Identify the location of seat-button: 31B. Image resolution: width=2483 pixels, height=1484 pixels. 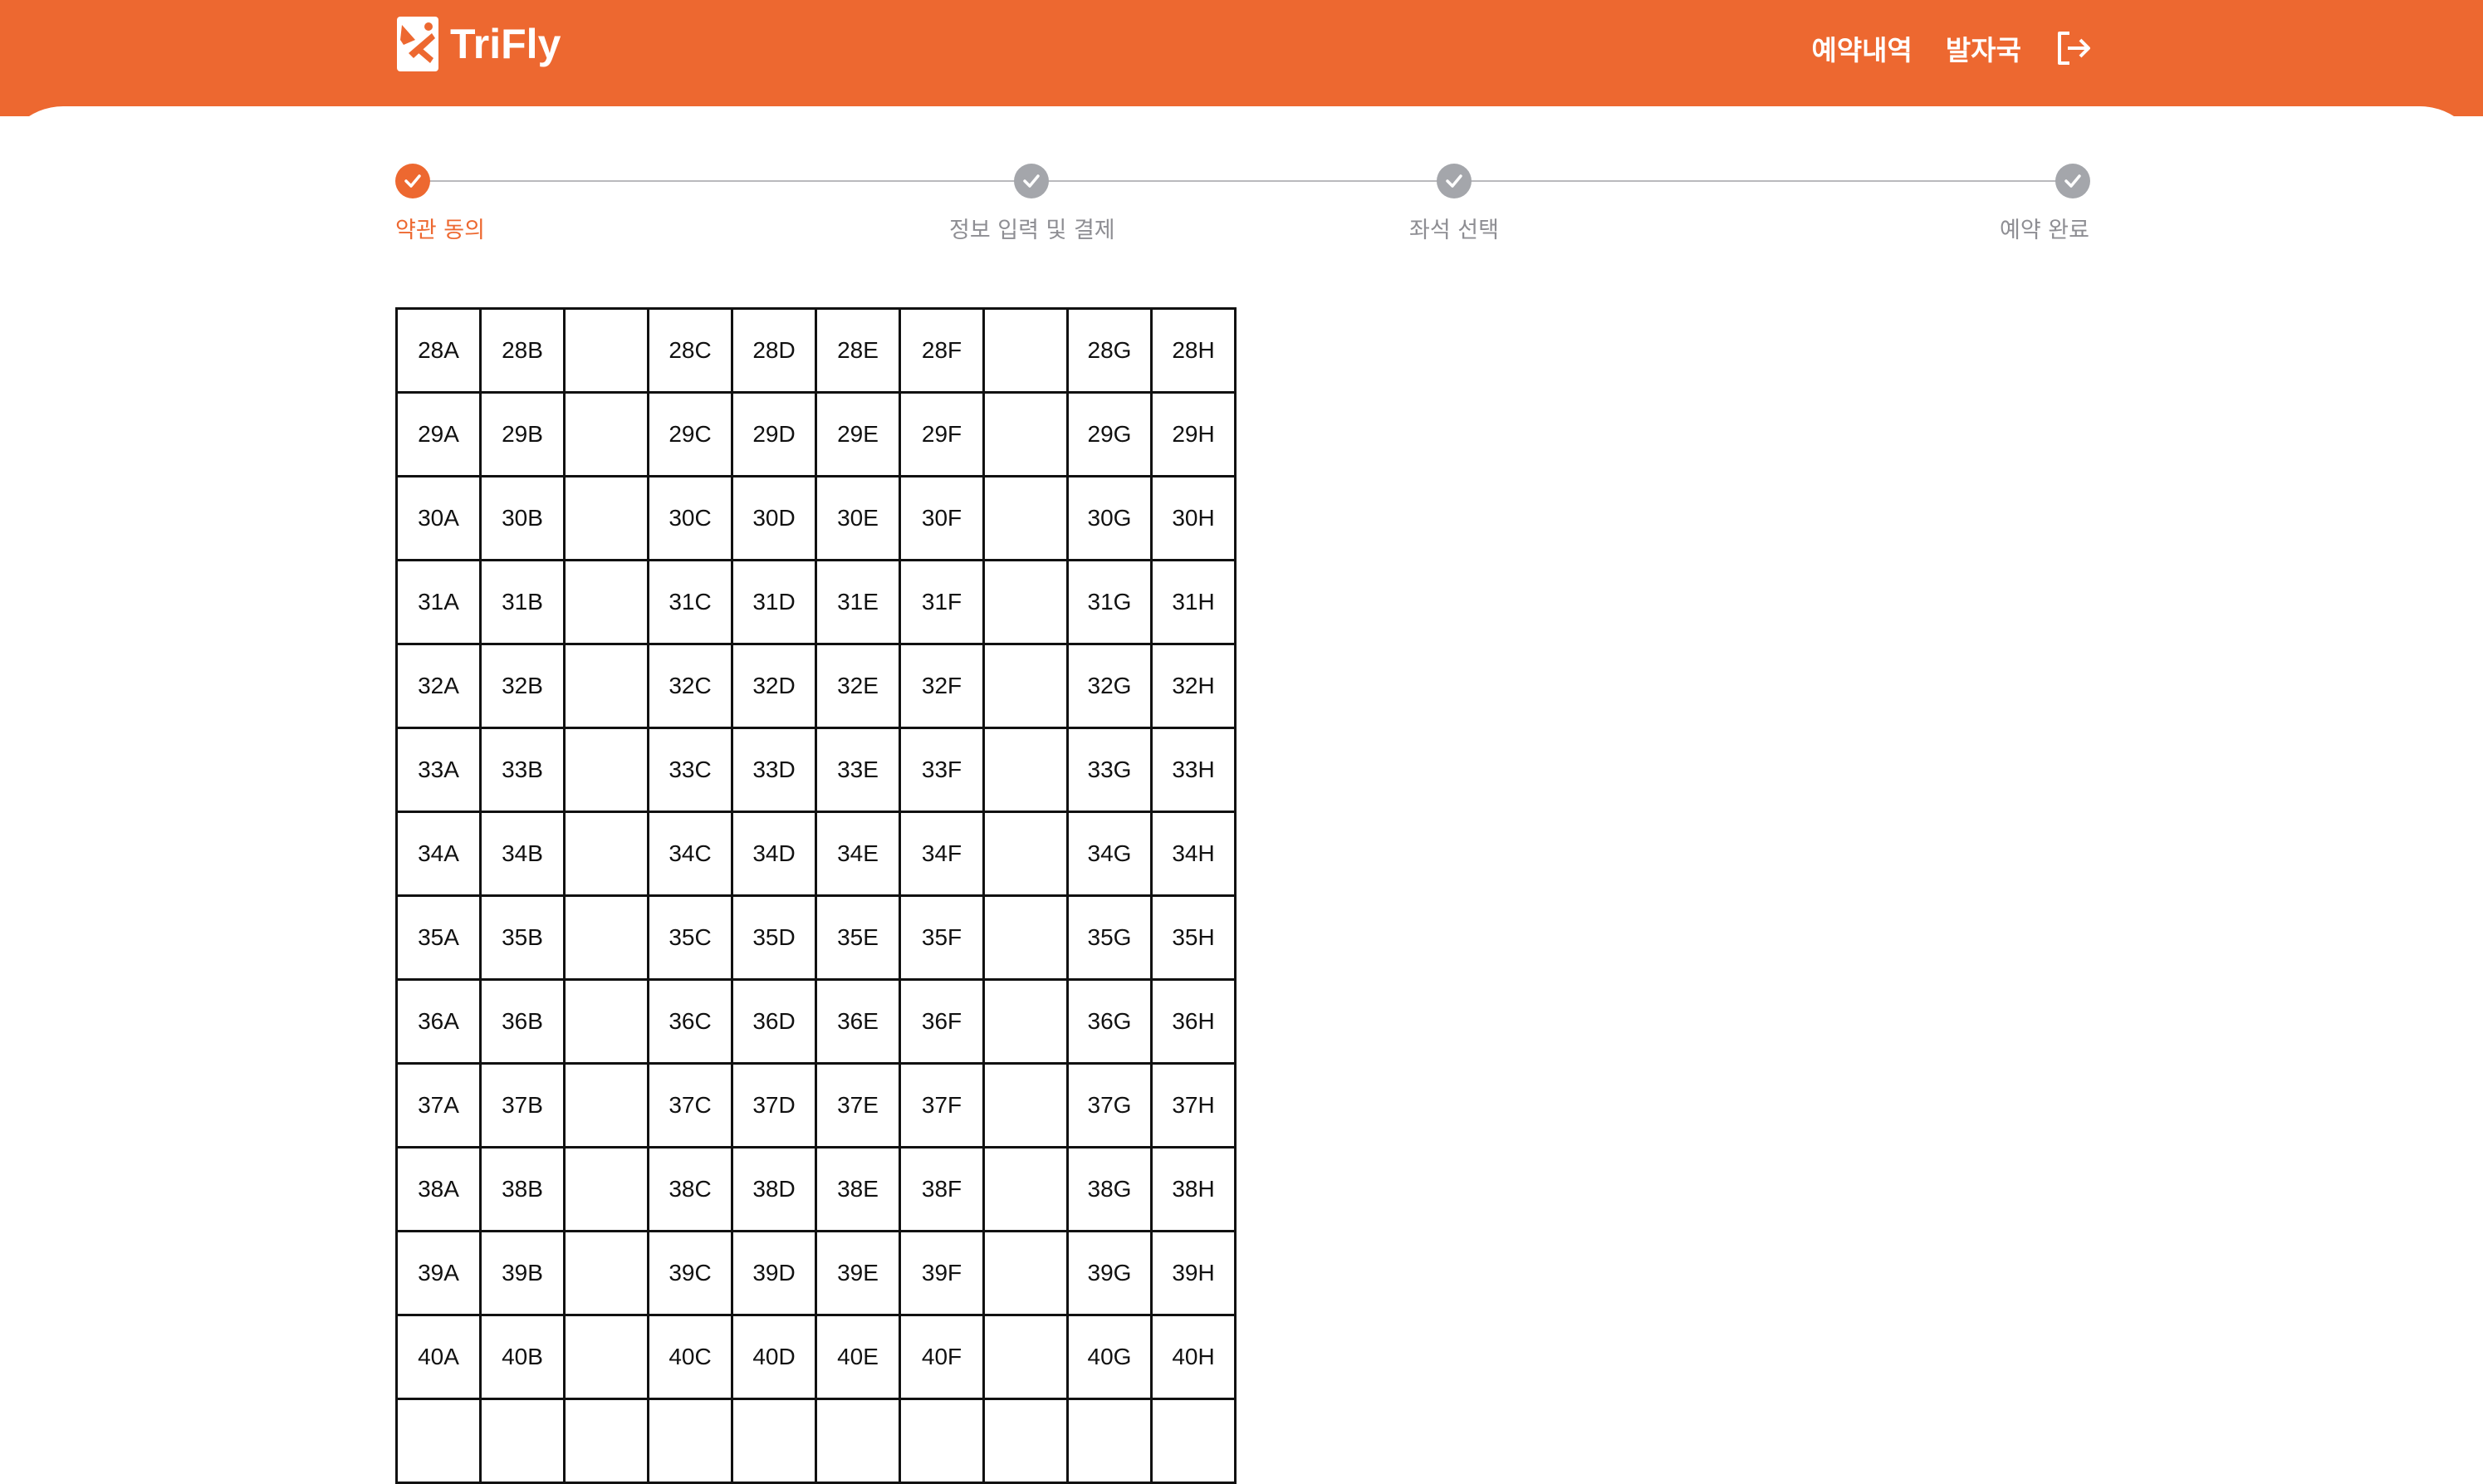
(522, 602).